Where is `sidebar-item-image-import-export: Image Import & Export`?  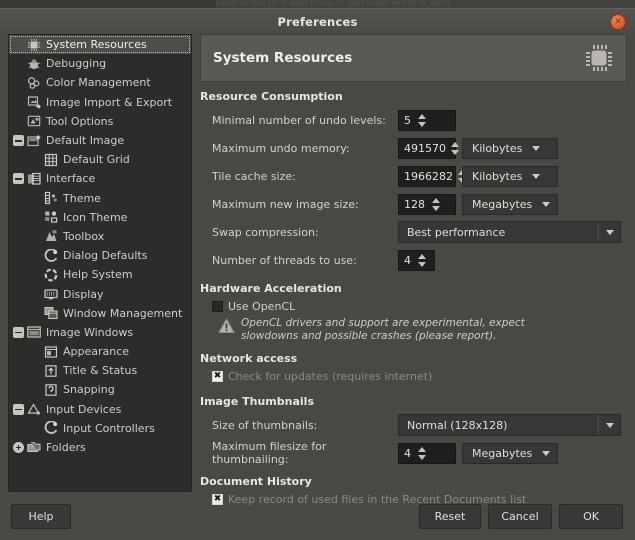
sidebar-item-image-import-export: Image Import & Export is located at coordinates (100, 102).